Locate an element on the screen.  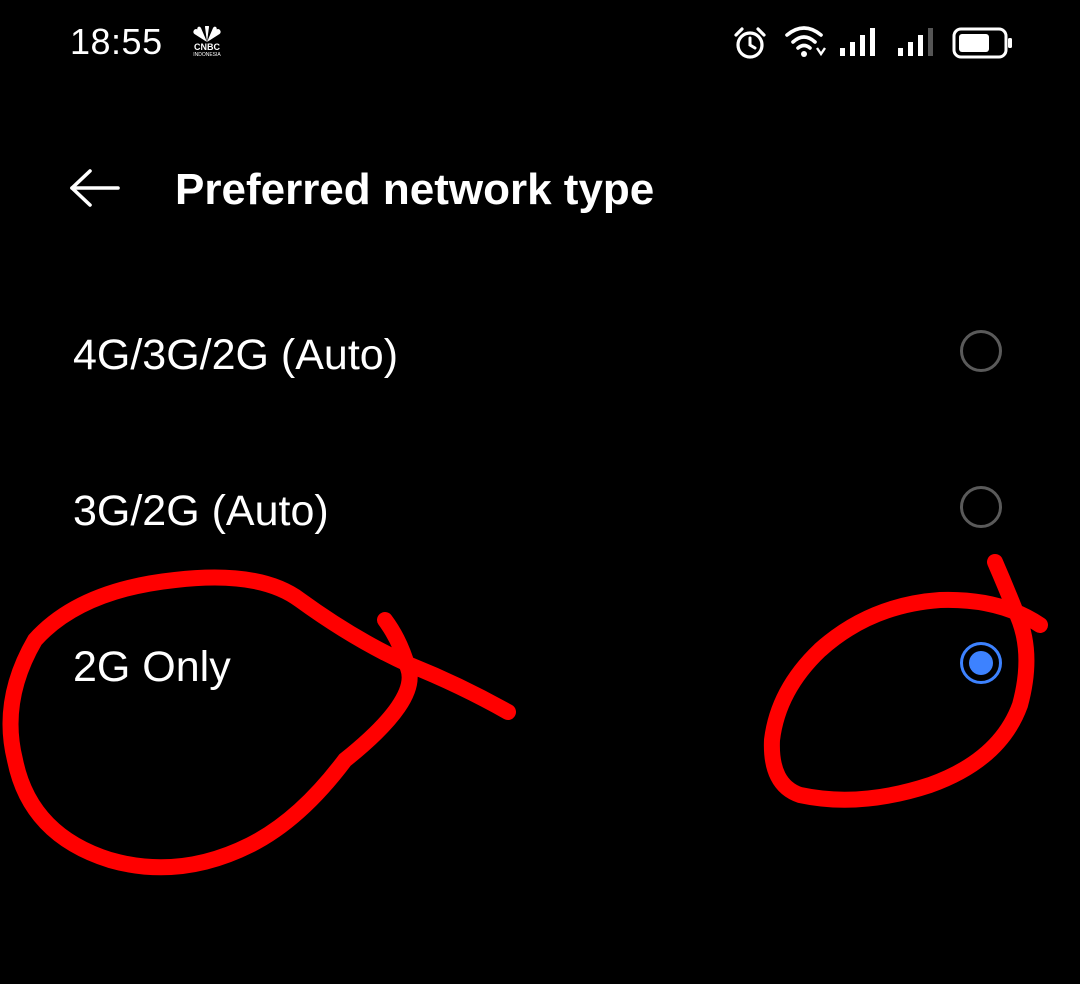
back-button is located at coordinates (94, 190).